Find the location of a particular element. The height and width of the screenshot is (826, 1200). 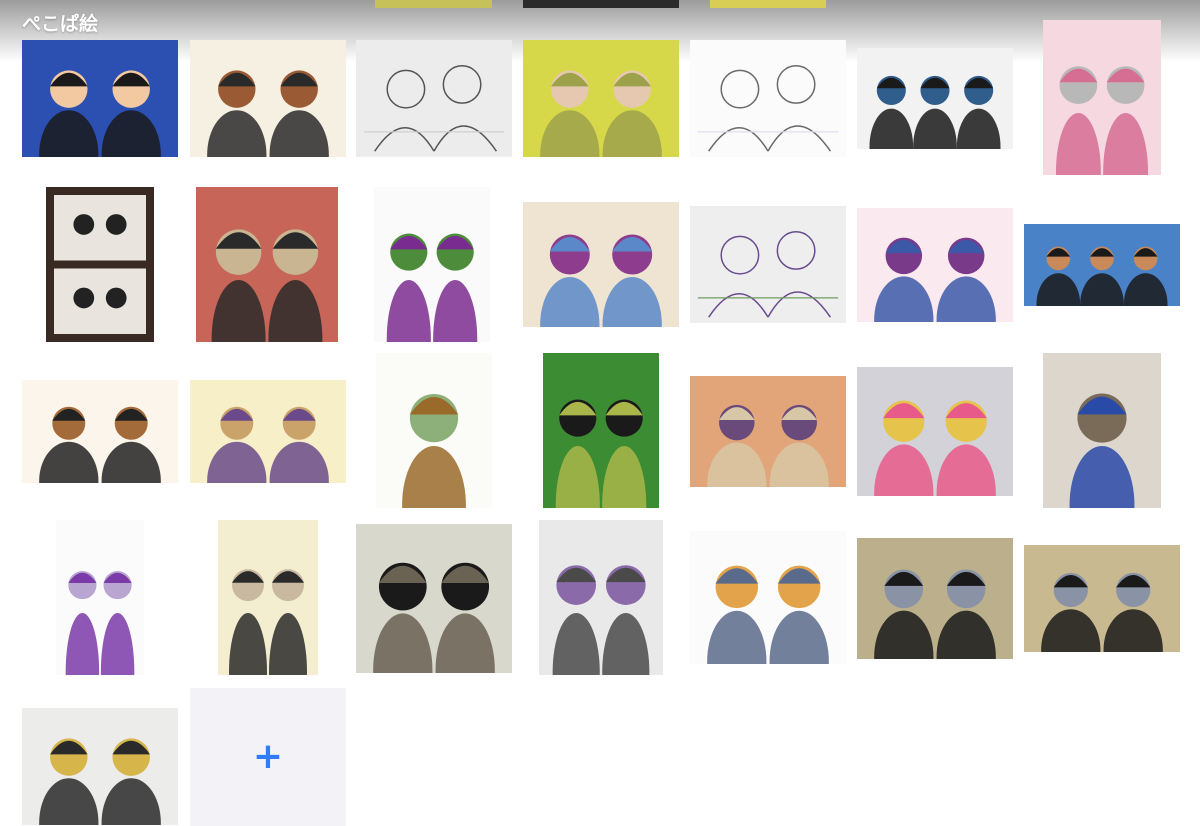

plus-icon: + is located at coordinates (268, 756).